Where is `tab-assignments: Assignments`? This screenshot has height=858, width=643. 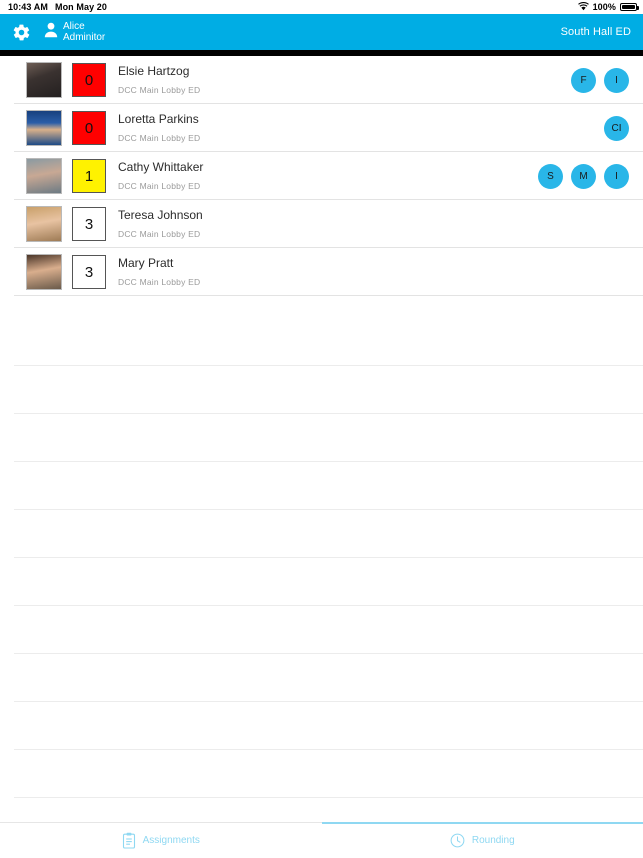 tab-assignments: Assignments is located at coordinates (161, 840).